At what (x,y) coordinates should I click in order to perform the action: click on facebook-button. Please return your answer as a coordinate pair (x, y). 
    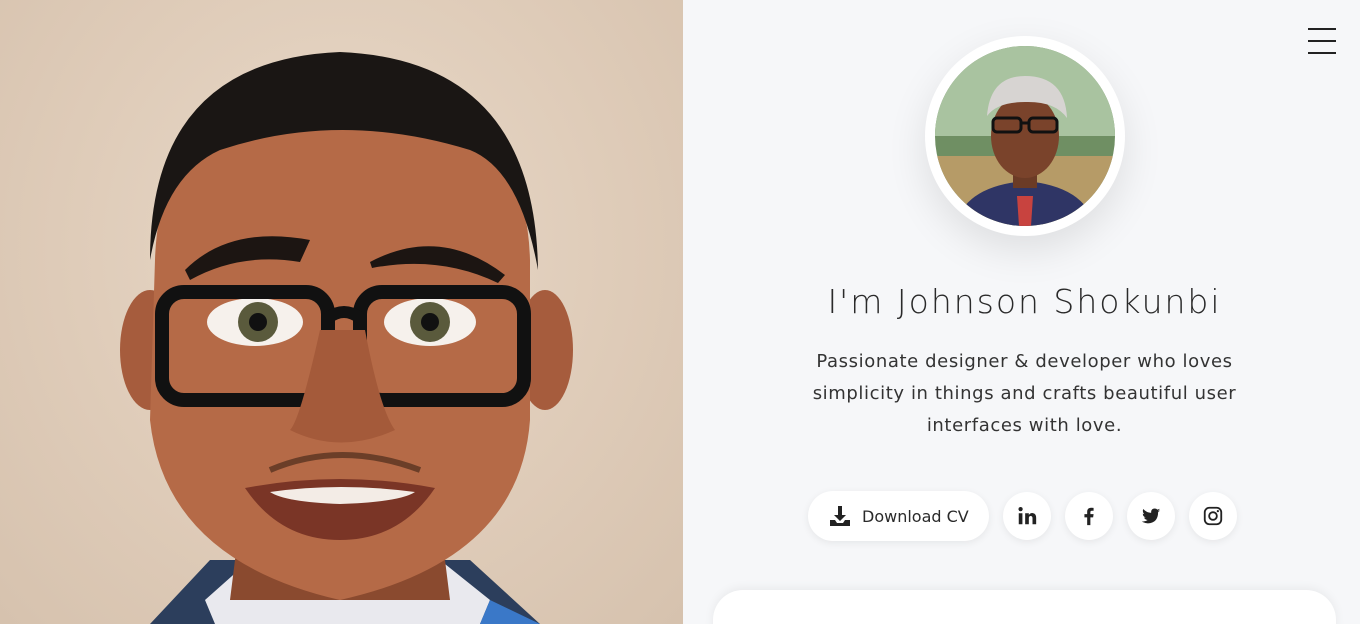
    Looking at the image, I should click on (1088, 516).